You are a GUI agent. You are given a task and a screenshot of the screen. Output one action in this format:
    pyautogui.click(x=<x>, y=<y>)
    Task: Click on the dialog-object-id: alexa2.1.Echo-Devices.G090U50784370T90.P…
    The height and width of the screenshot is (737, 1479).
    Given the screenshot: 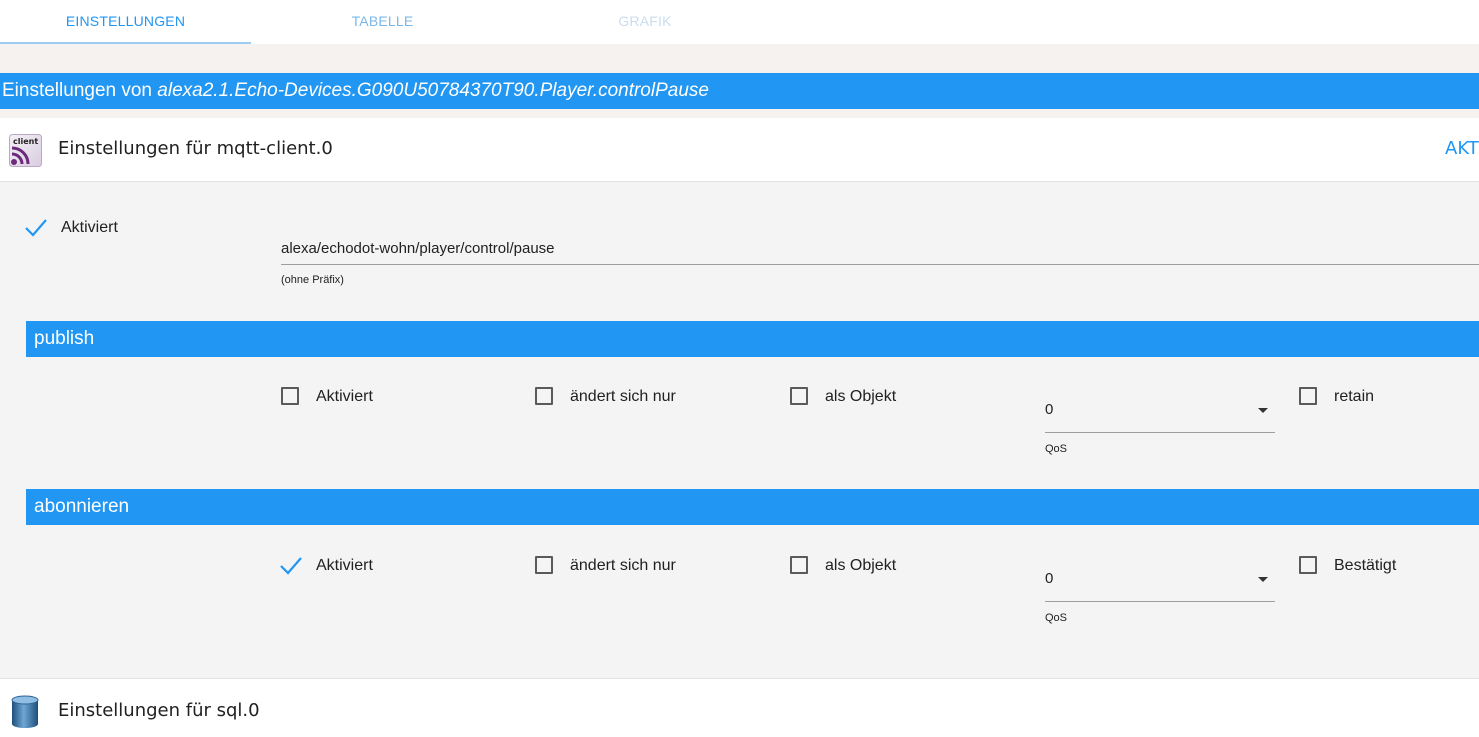 What is the action you would take?
    pyautogui.click(x=433, y=90)
    